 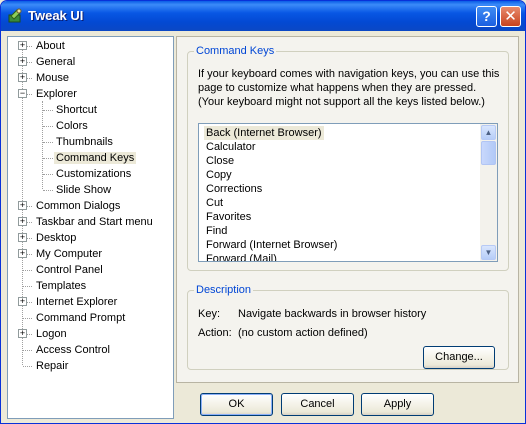 I want to click on tree-item: Slide Show, so click(x=83, y=190).